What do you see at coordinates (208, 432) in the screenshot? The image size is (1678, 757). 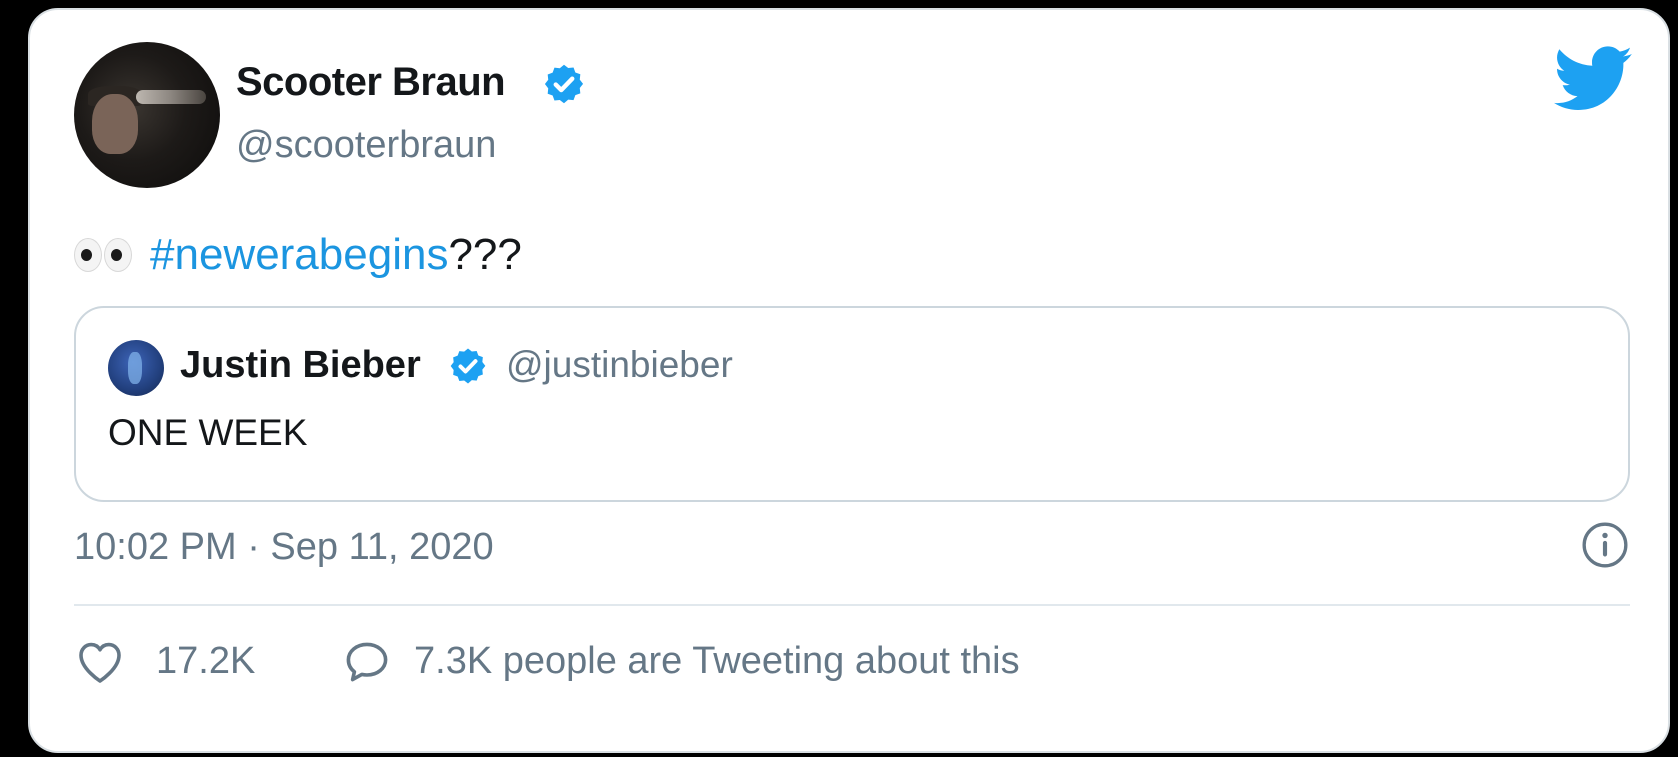 I see `quoted-tweet-text: ONE WEEK` at bounding box center [208, 432].